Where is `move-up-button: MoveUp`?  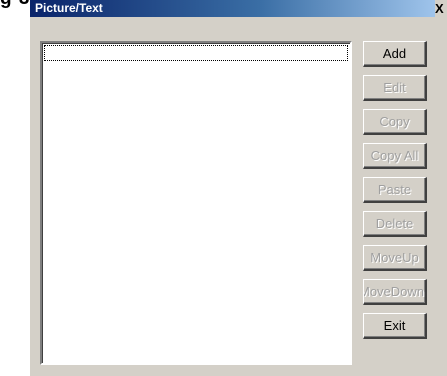 move-up-button: MoveUp is located at coordinates (395, 258).